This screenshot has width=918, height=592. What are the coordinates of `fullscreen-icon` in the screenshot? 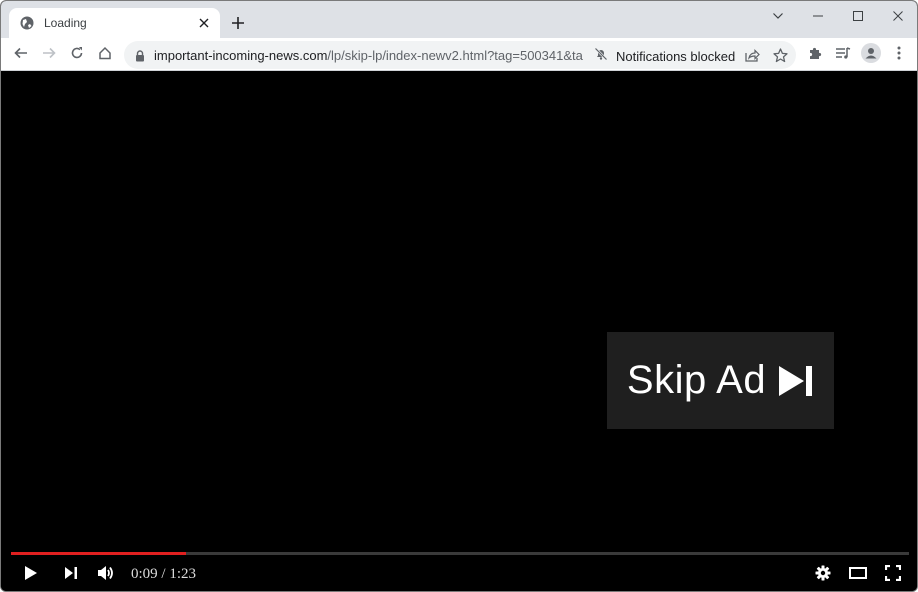 It's located at (893, 575).